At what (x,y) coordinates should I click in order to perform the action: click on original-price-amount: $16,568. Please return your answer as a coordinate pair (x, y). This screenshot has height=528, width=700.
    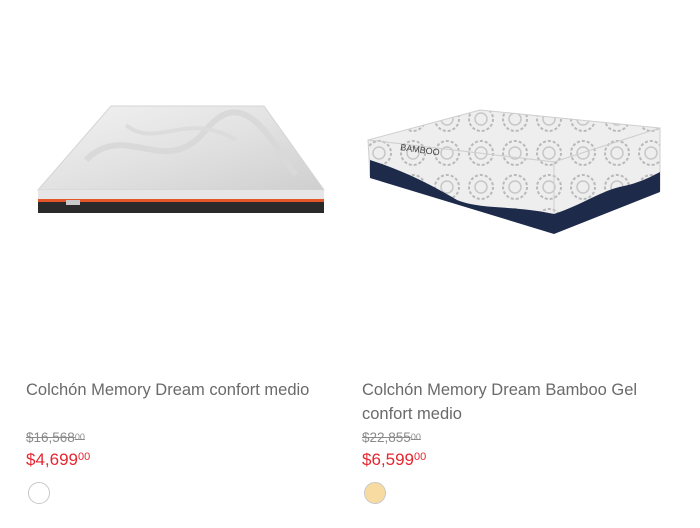
    Looking at the image, I should click on (50, 437).